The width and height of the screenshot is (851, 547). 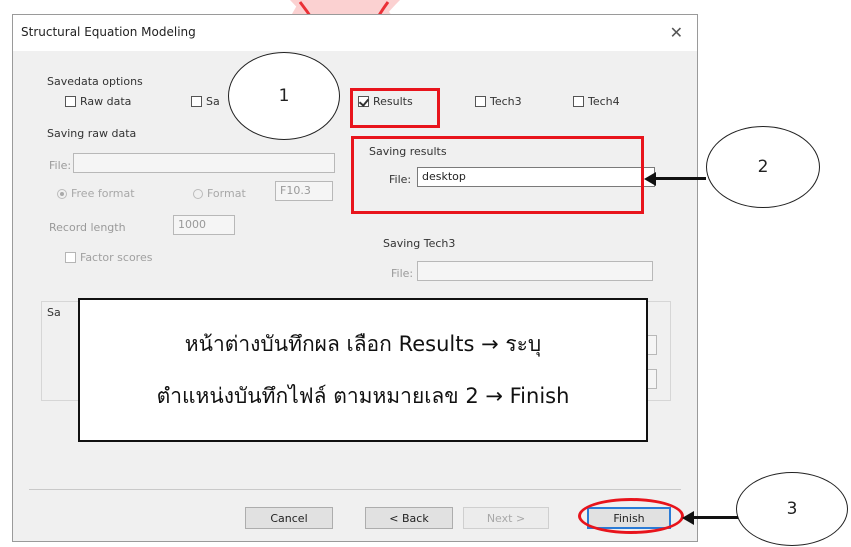 I want to click on lower-heading: Sa, so click(x=54, y=312).